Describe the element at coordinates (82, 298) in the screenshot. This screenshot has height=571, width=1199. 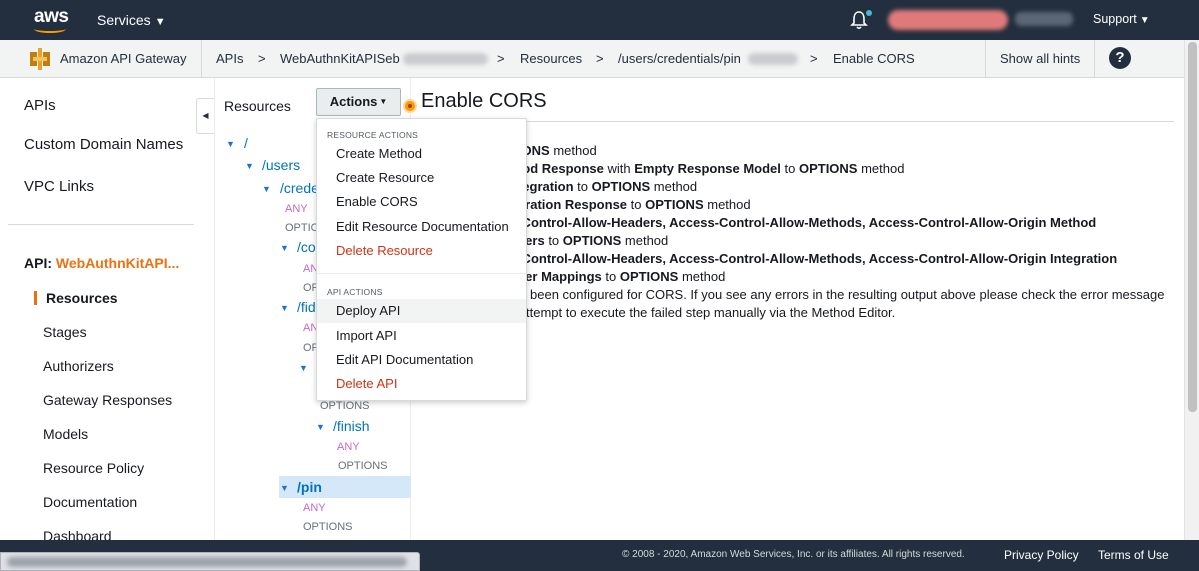
I see `sidebar-item-resources: Resources` at that location.